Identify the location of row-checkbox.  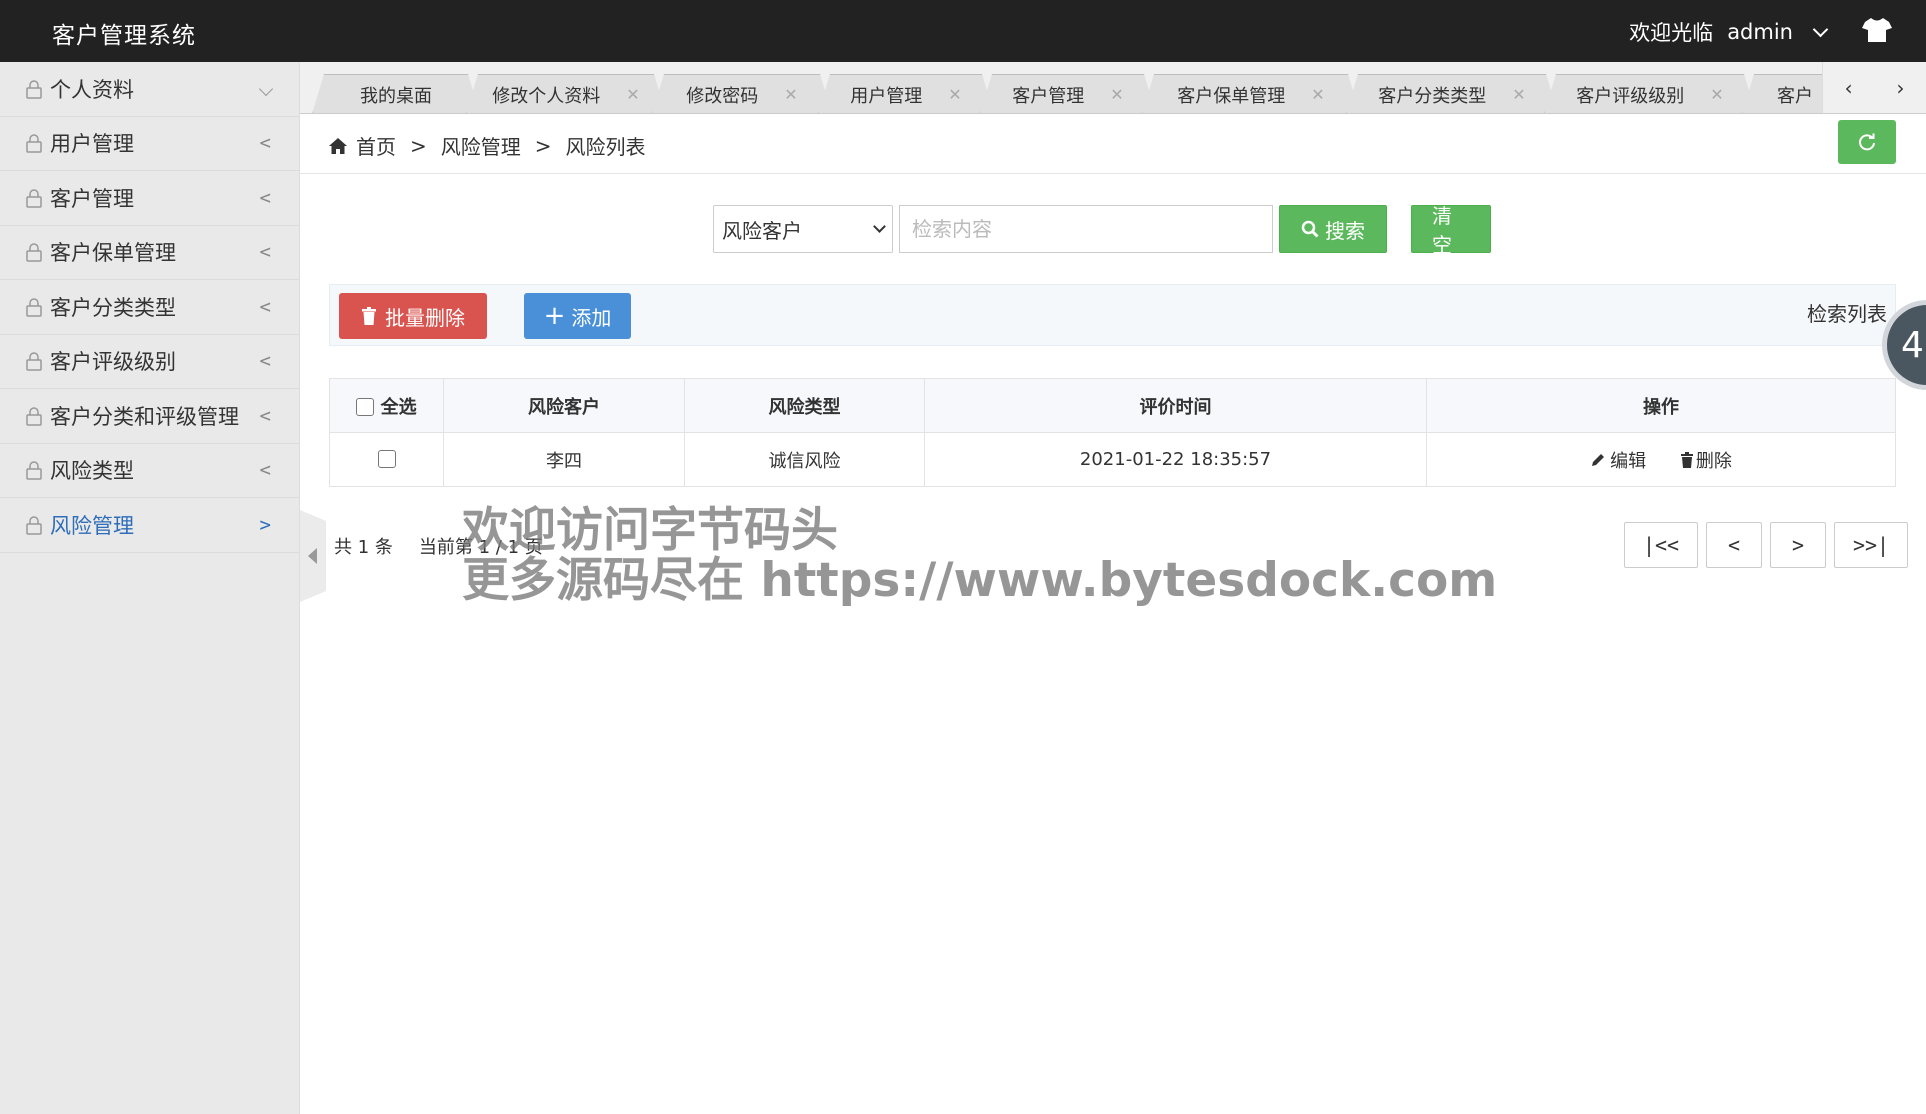
(386, 459).